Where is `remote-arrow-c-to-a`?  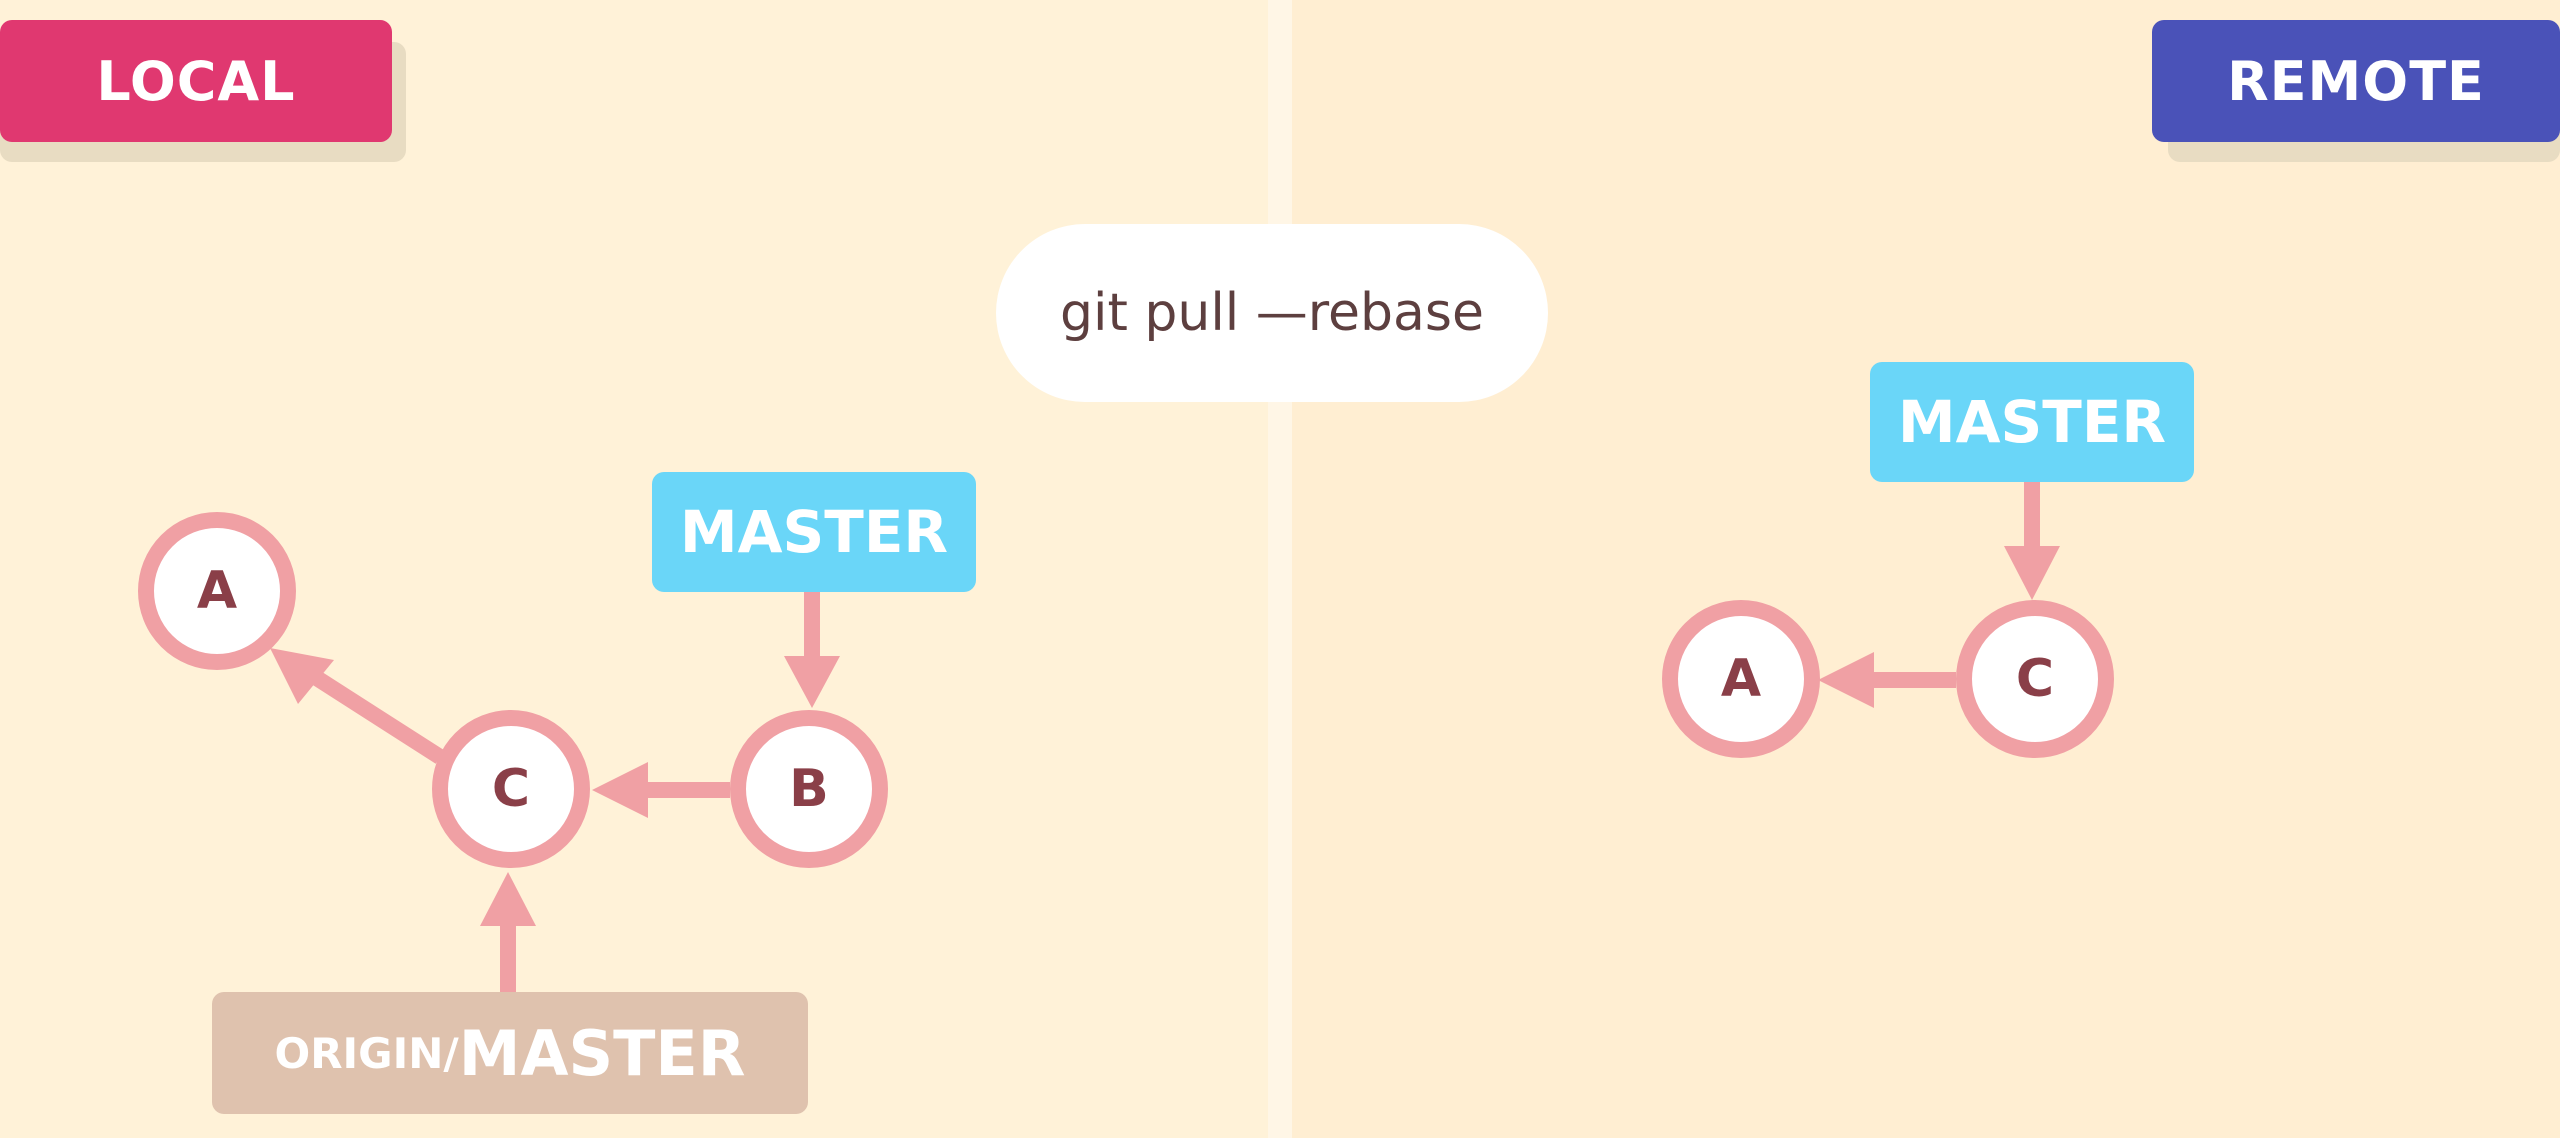 remote-arrow-c-to-a is located at coordinates (1887, 680).